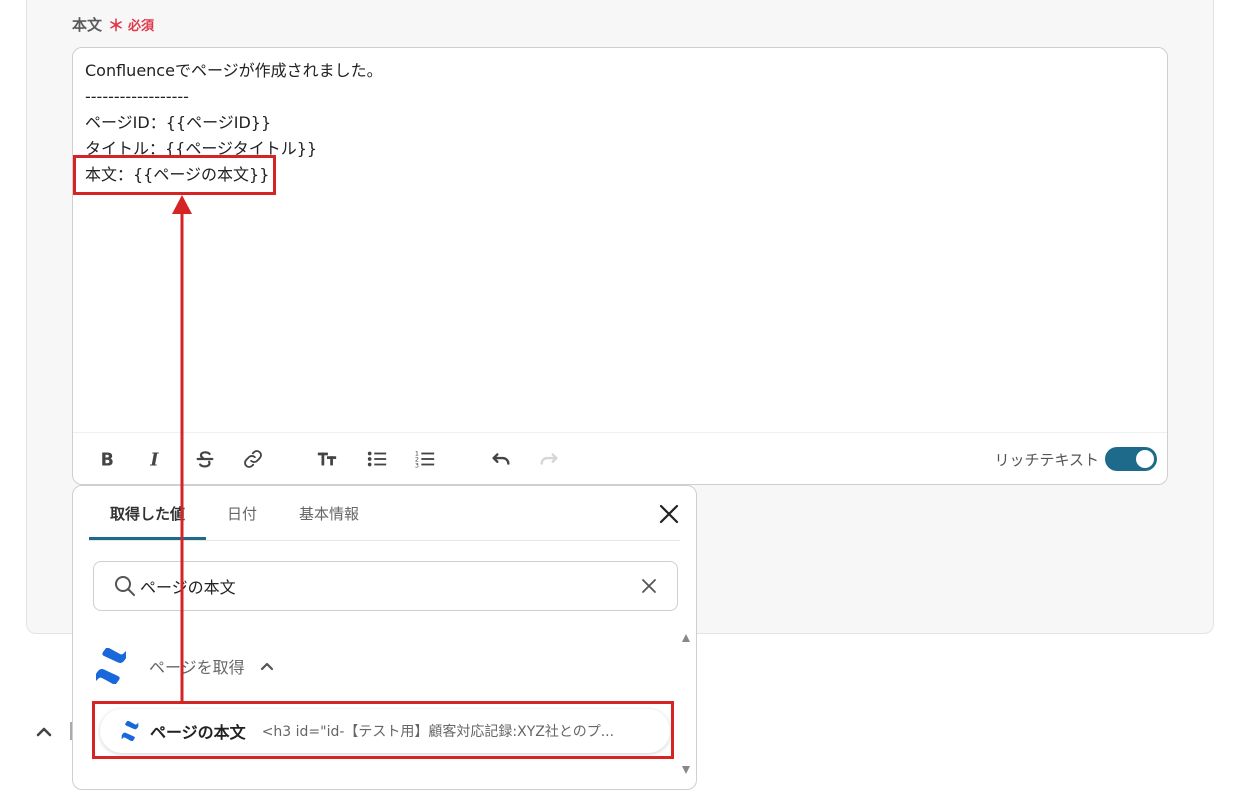 The image size is (1241, 806). I want to click on rich-text-label: リッチテキスト, so click(1046, 460).